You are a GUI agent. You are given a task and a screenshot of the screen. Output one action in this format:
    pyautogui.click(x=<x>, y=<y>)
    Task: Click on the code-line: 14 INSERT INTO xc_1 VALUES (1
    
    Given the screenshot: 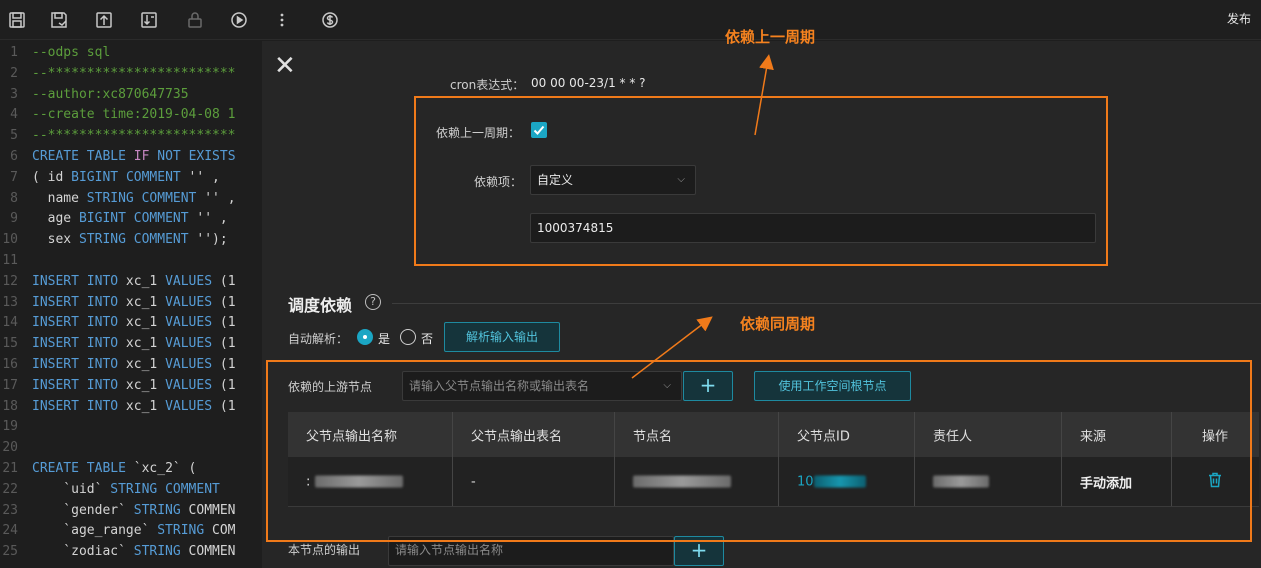 What is the action you would take?
    pyautogui.click(x=134, y=323)
    